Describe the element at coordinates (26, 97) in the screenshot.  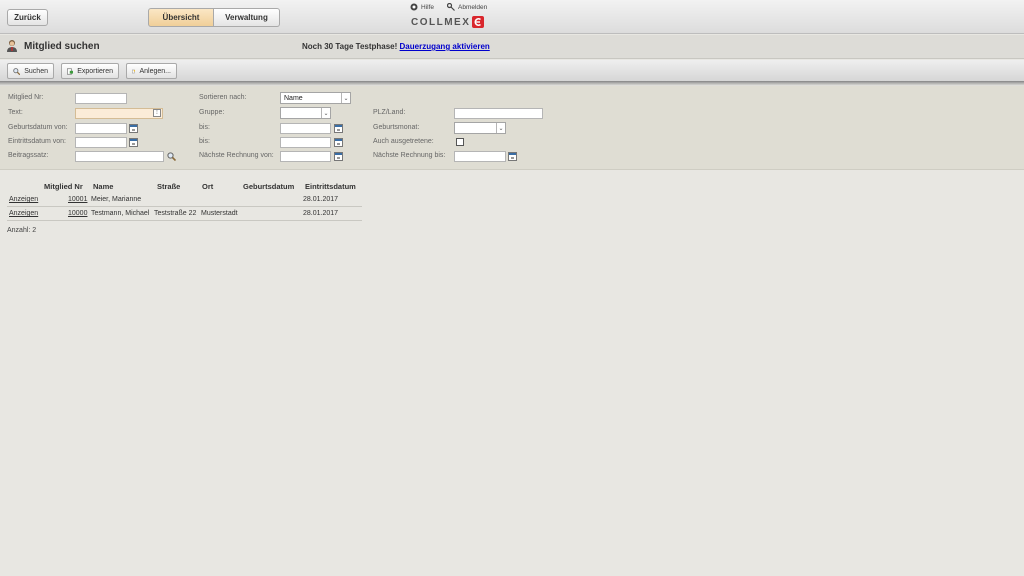
I see `member-no-label: Mitglied Nr:` at that location.